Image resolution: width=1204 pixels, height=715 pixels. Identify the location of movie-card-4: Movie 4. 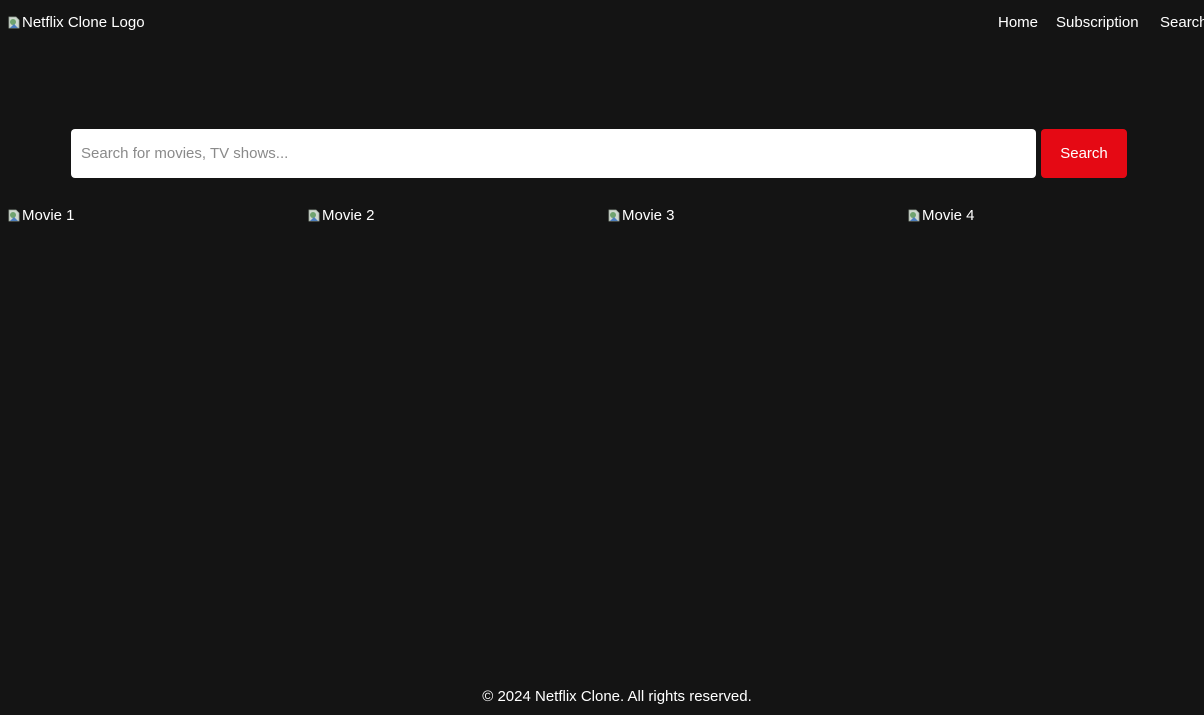
(941, 215).